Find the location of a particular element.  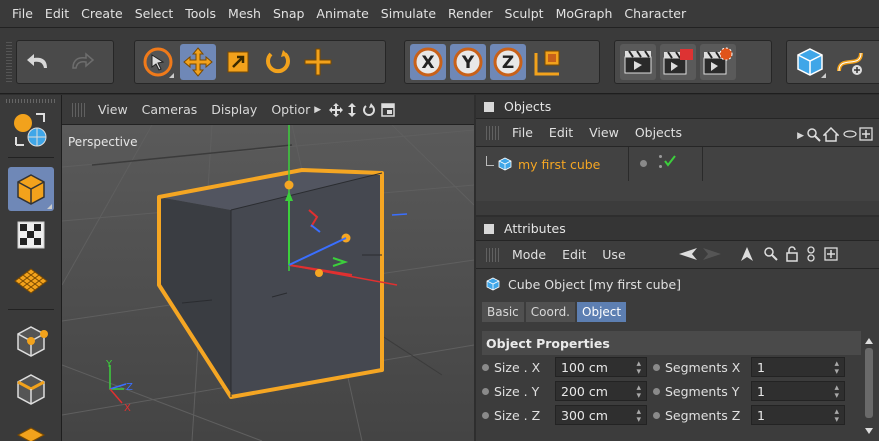

enabled-check-icon is located at coordinates (670, 161).